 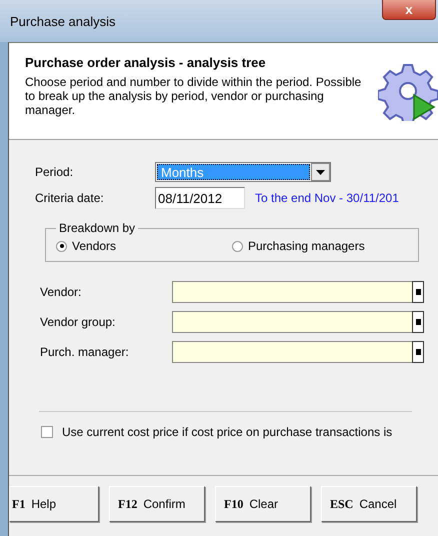 What do you see at coordinates (409, 10) in the screenshot?
I see `close-button: x` at bounding box center [409, 10].